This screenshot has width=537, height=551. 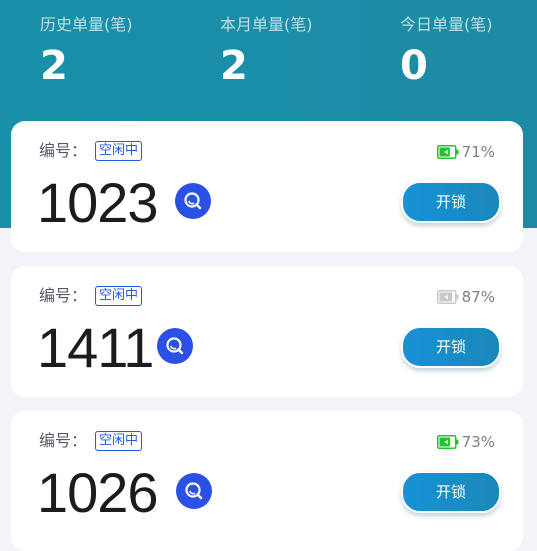 I want to click on stat-month: 本月单量(笔) 2, so click(x=266, y=52).